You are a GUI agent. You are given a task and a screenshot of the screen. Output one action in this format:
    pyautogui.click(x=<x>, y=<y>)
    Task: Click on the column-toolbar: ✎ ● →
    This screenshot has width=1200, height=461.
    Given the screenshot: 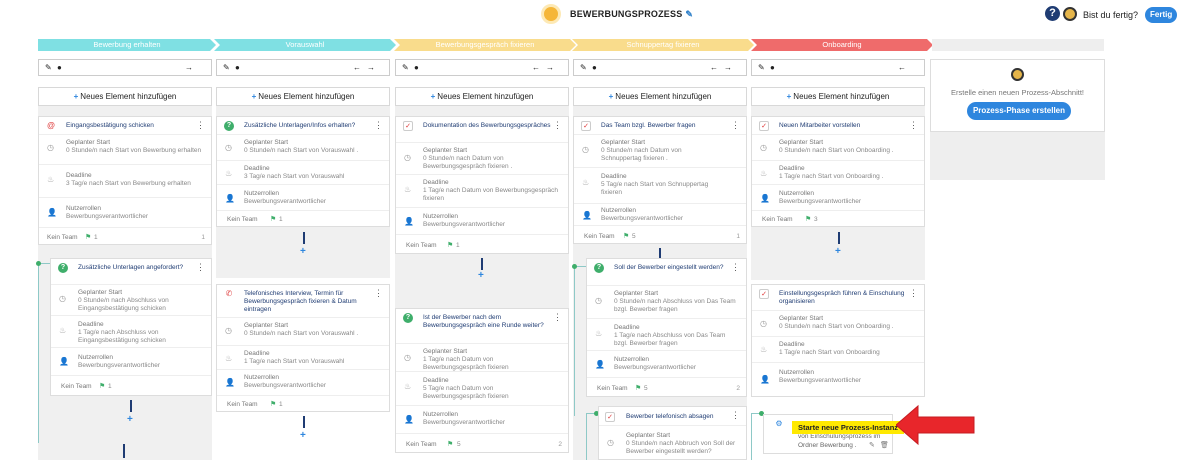 What is the action you would take?
    pyautogui.click(x=125, y=67)
    